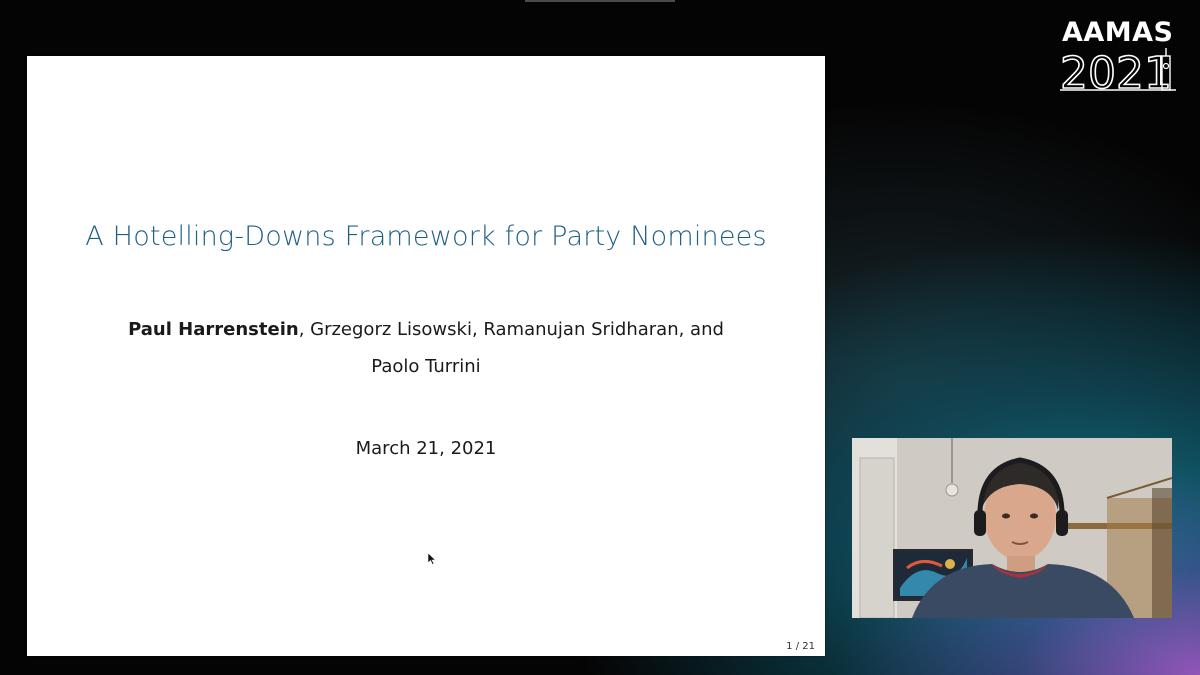 The image size is (1200, 675). Describe the element at coordinates (426, 448) in the screenshot. I see `slide-date: March 21, 2021` at that location.